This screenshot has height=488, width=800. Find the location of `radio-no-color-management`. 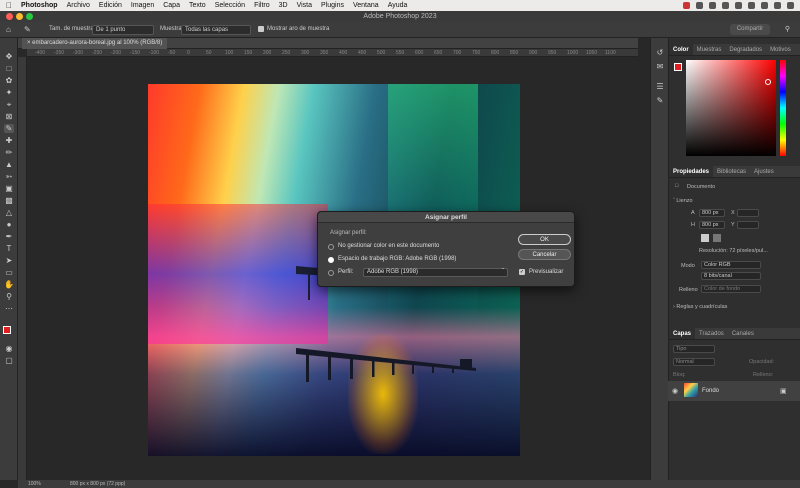

radio-no-color-management is located at coordinates (331, 247).